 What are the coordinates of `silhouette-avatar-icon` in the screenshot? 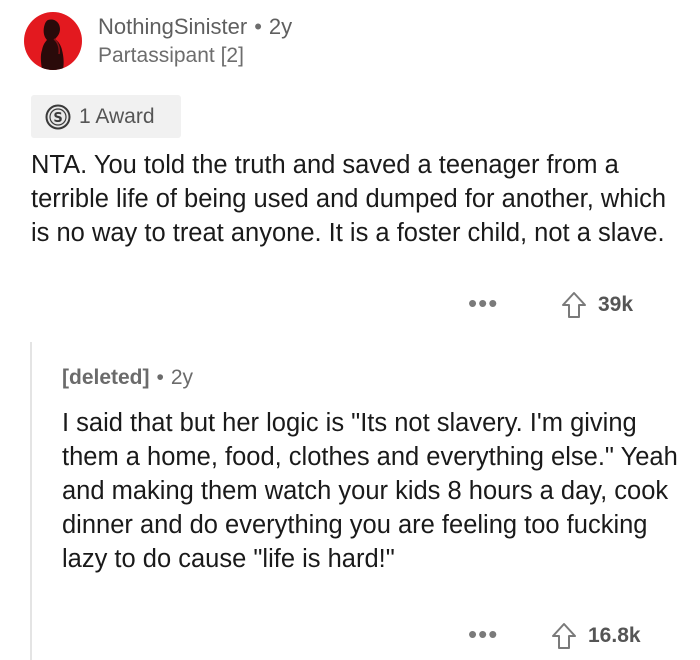 It's located at (52, 44).